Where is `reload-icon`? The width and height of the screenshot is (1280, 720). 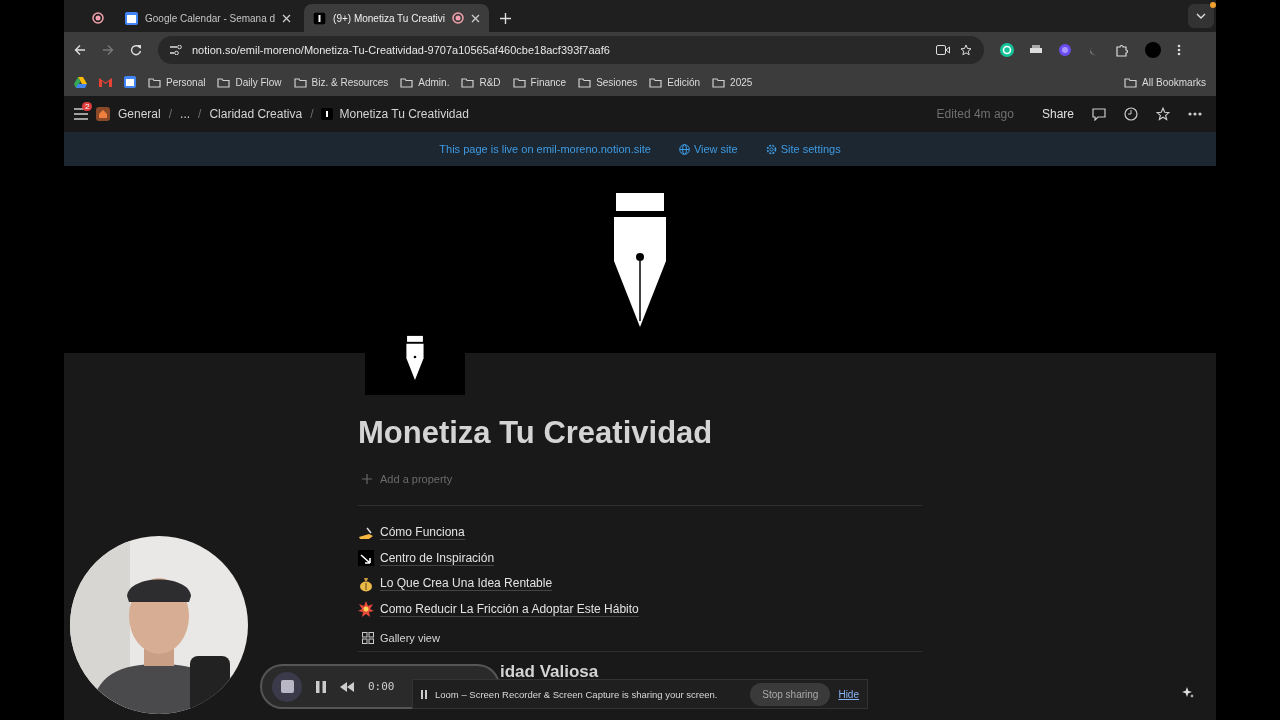
reload-icon is located at coordinates (136, 50).